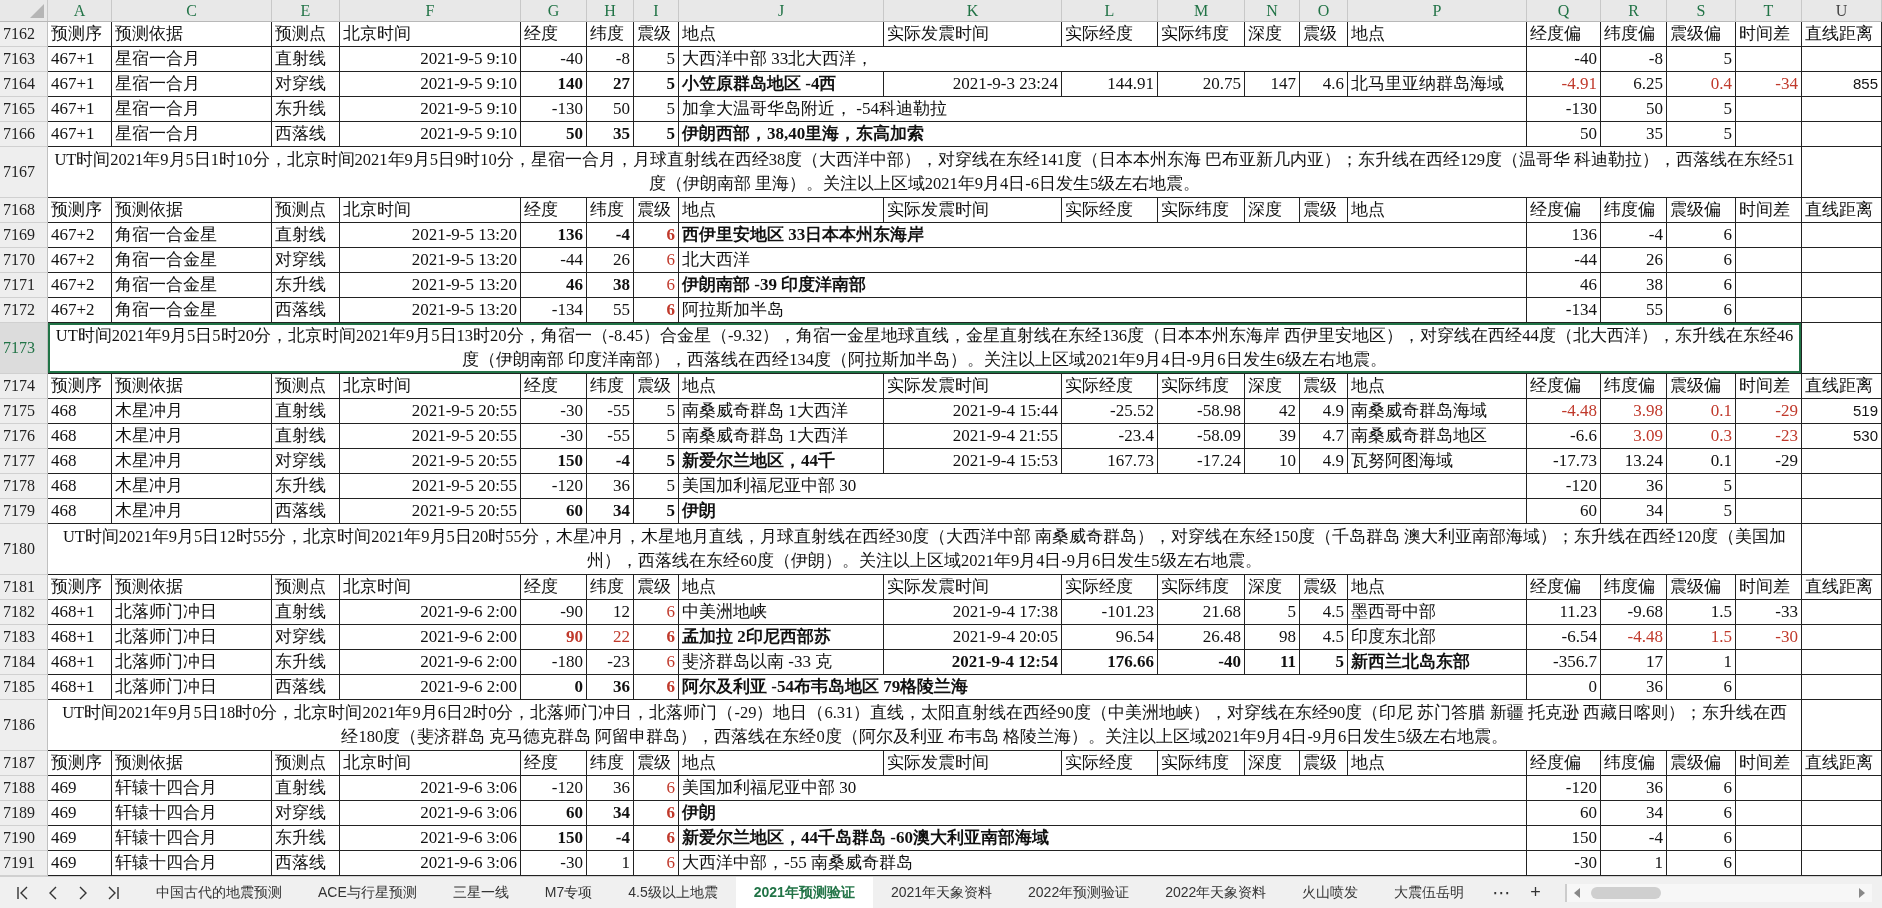 The height and width of the screenshot is (908, 1882). Describe the element at coordinates (24, 386) in the screenshot. I see `row-number: 7174` at that location.